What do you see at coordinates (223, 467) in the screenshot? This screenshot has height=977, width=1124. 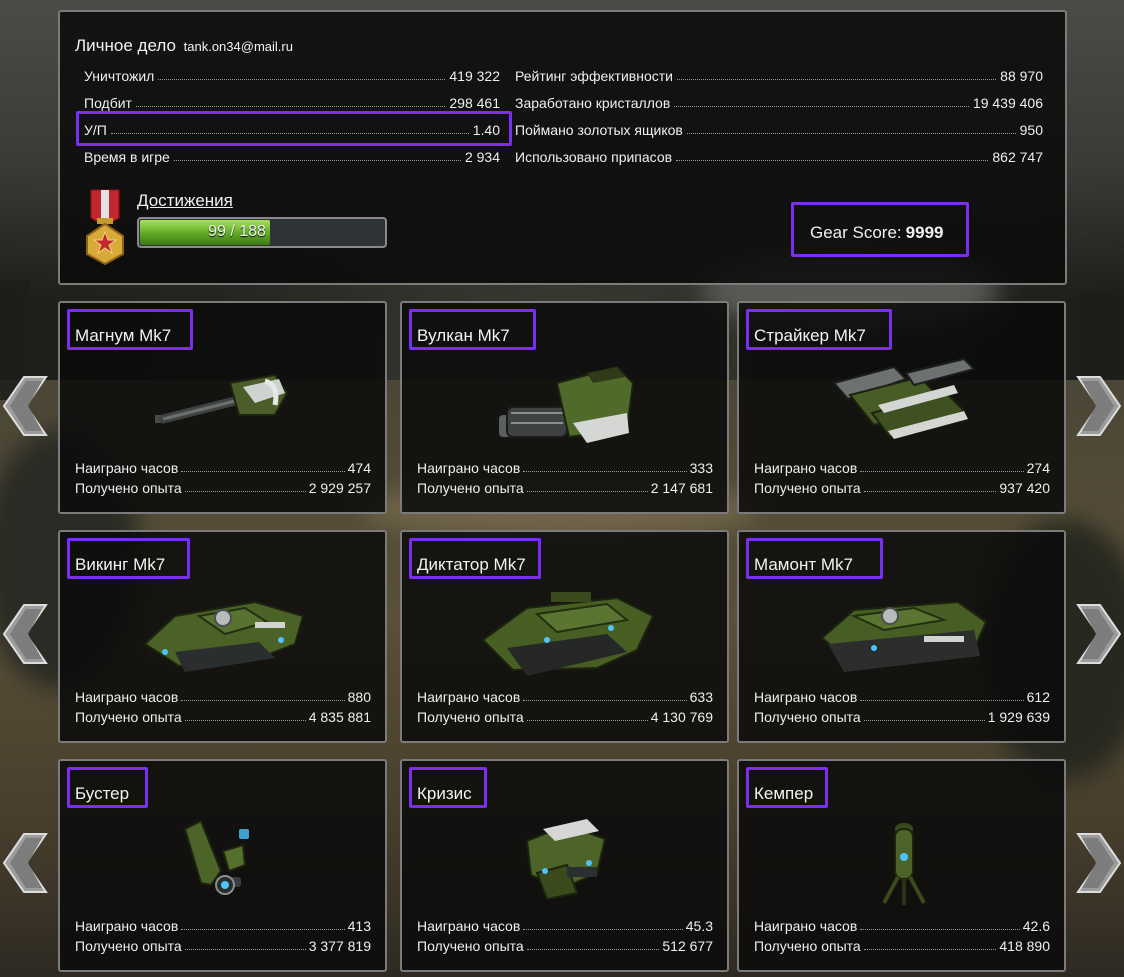 I see `item-hours-row: Наиграно часов 474` at bounding box center [223, 467].